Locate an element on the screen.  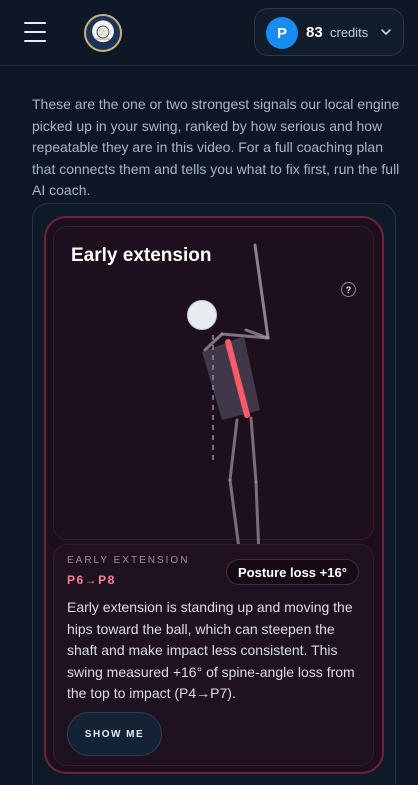
top-bar: P 83 credits is located at coordinates (209, 33).